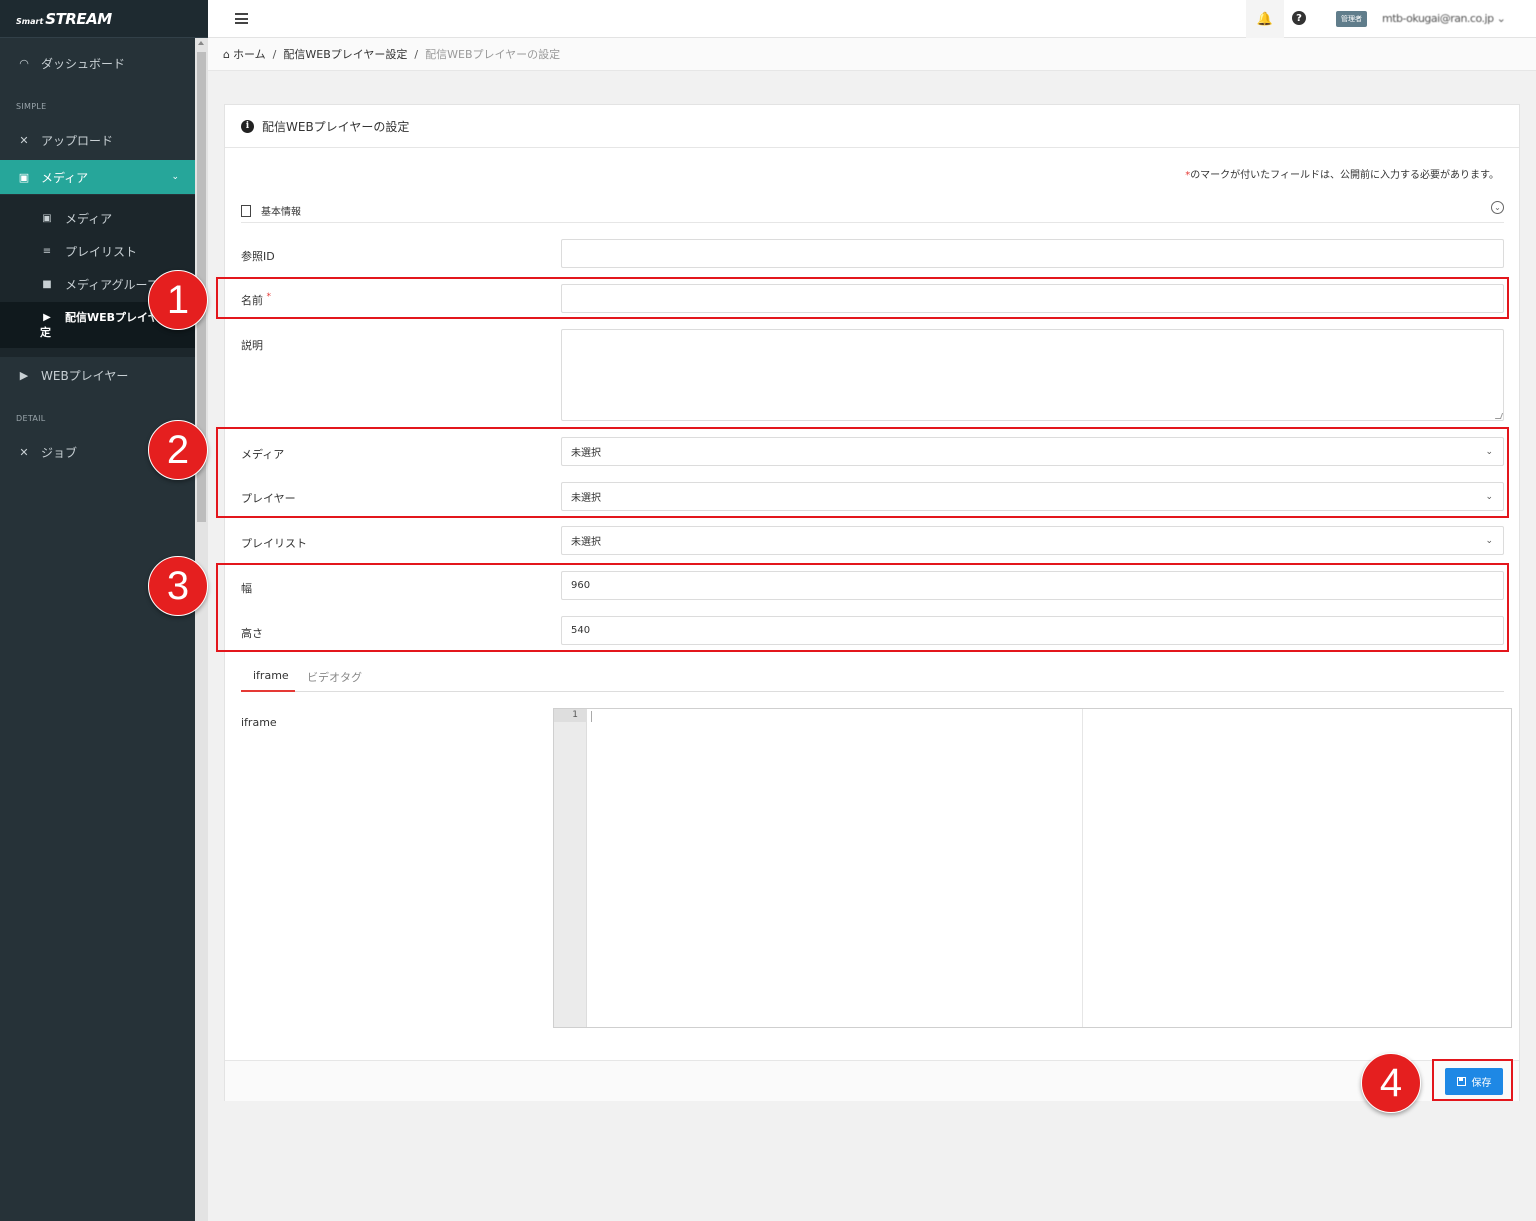  Describe the element at coordinates (1032, 585) in the screenshot. I see `width-input: 960` at that location.